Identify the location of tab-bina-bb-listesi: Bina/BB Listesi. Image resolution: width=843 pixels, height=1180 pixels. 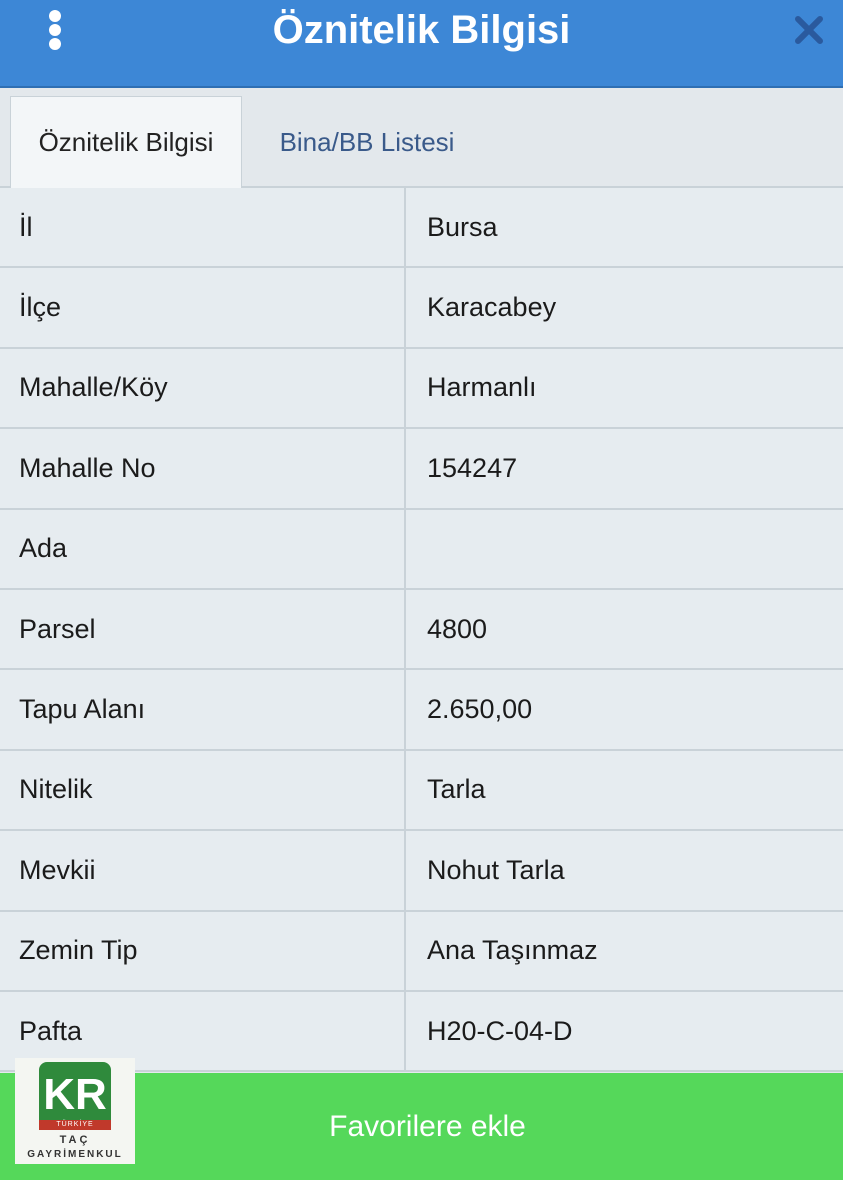
(367, 142).